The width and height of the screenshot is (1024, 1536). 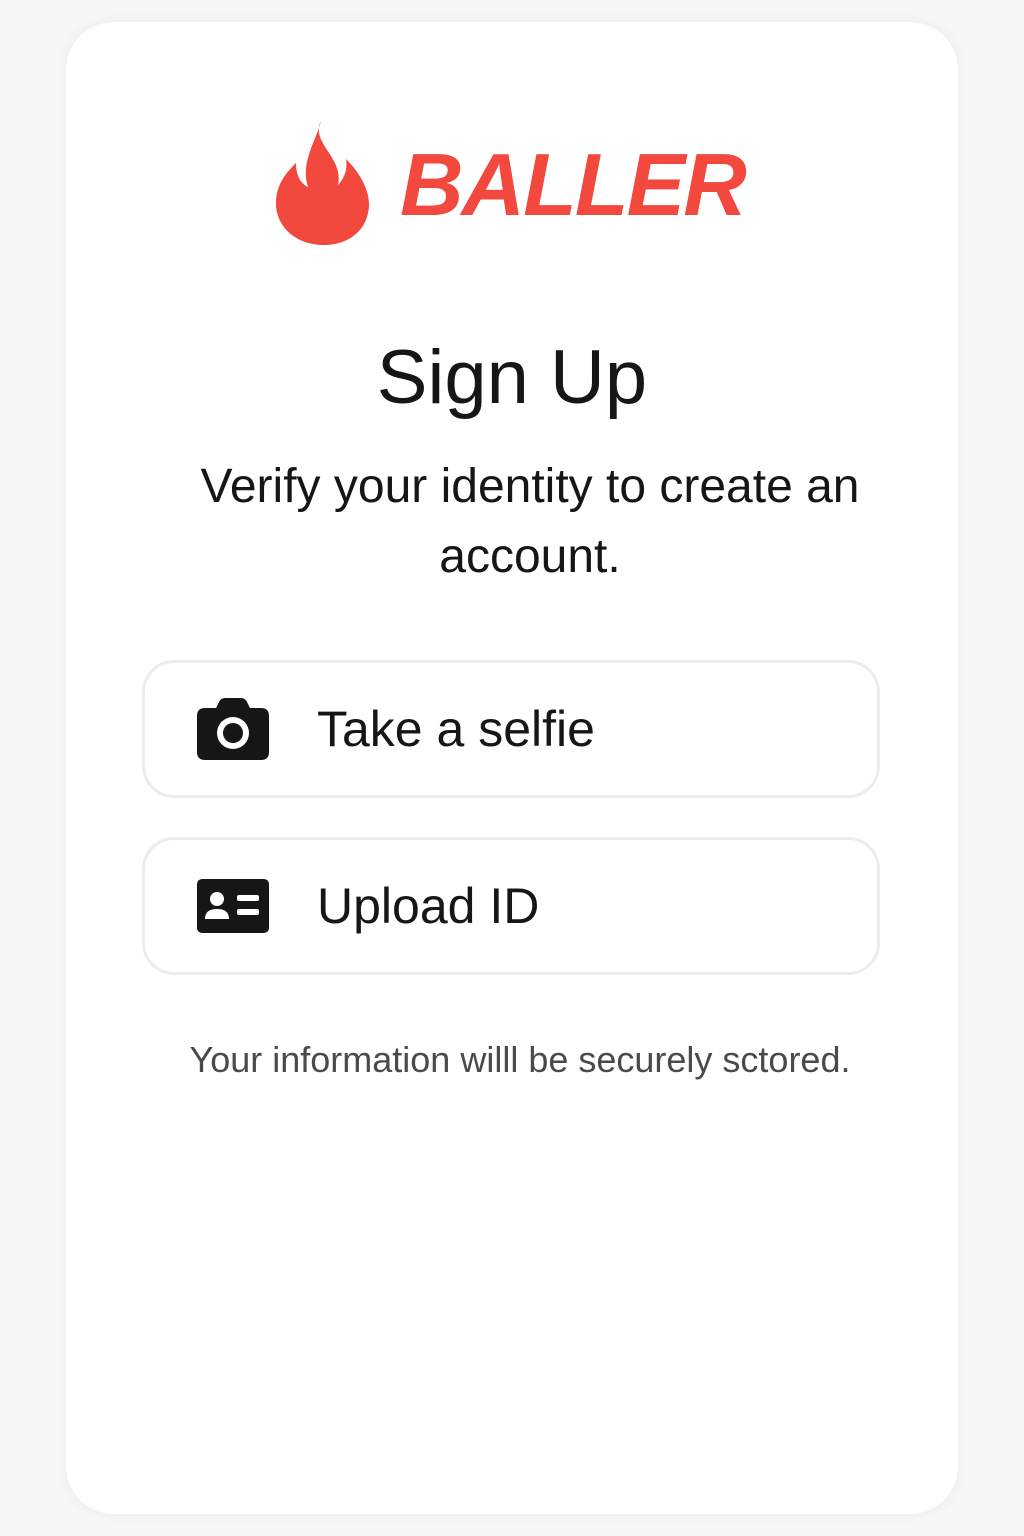 I want to click on page-title: Sign Up, so click(x=512, y=377).